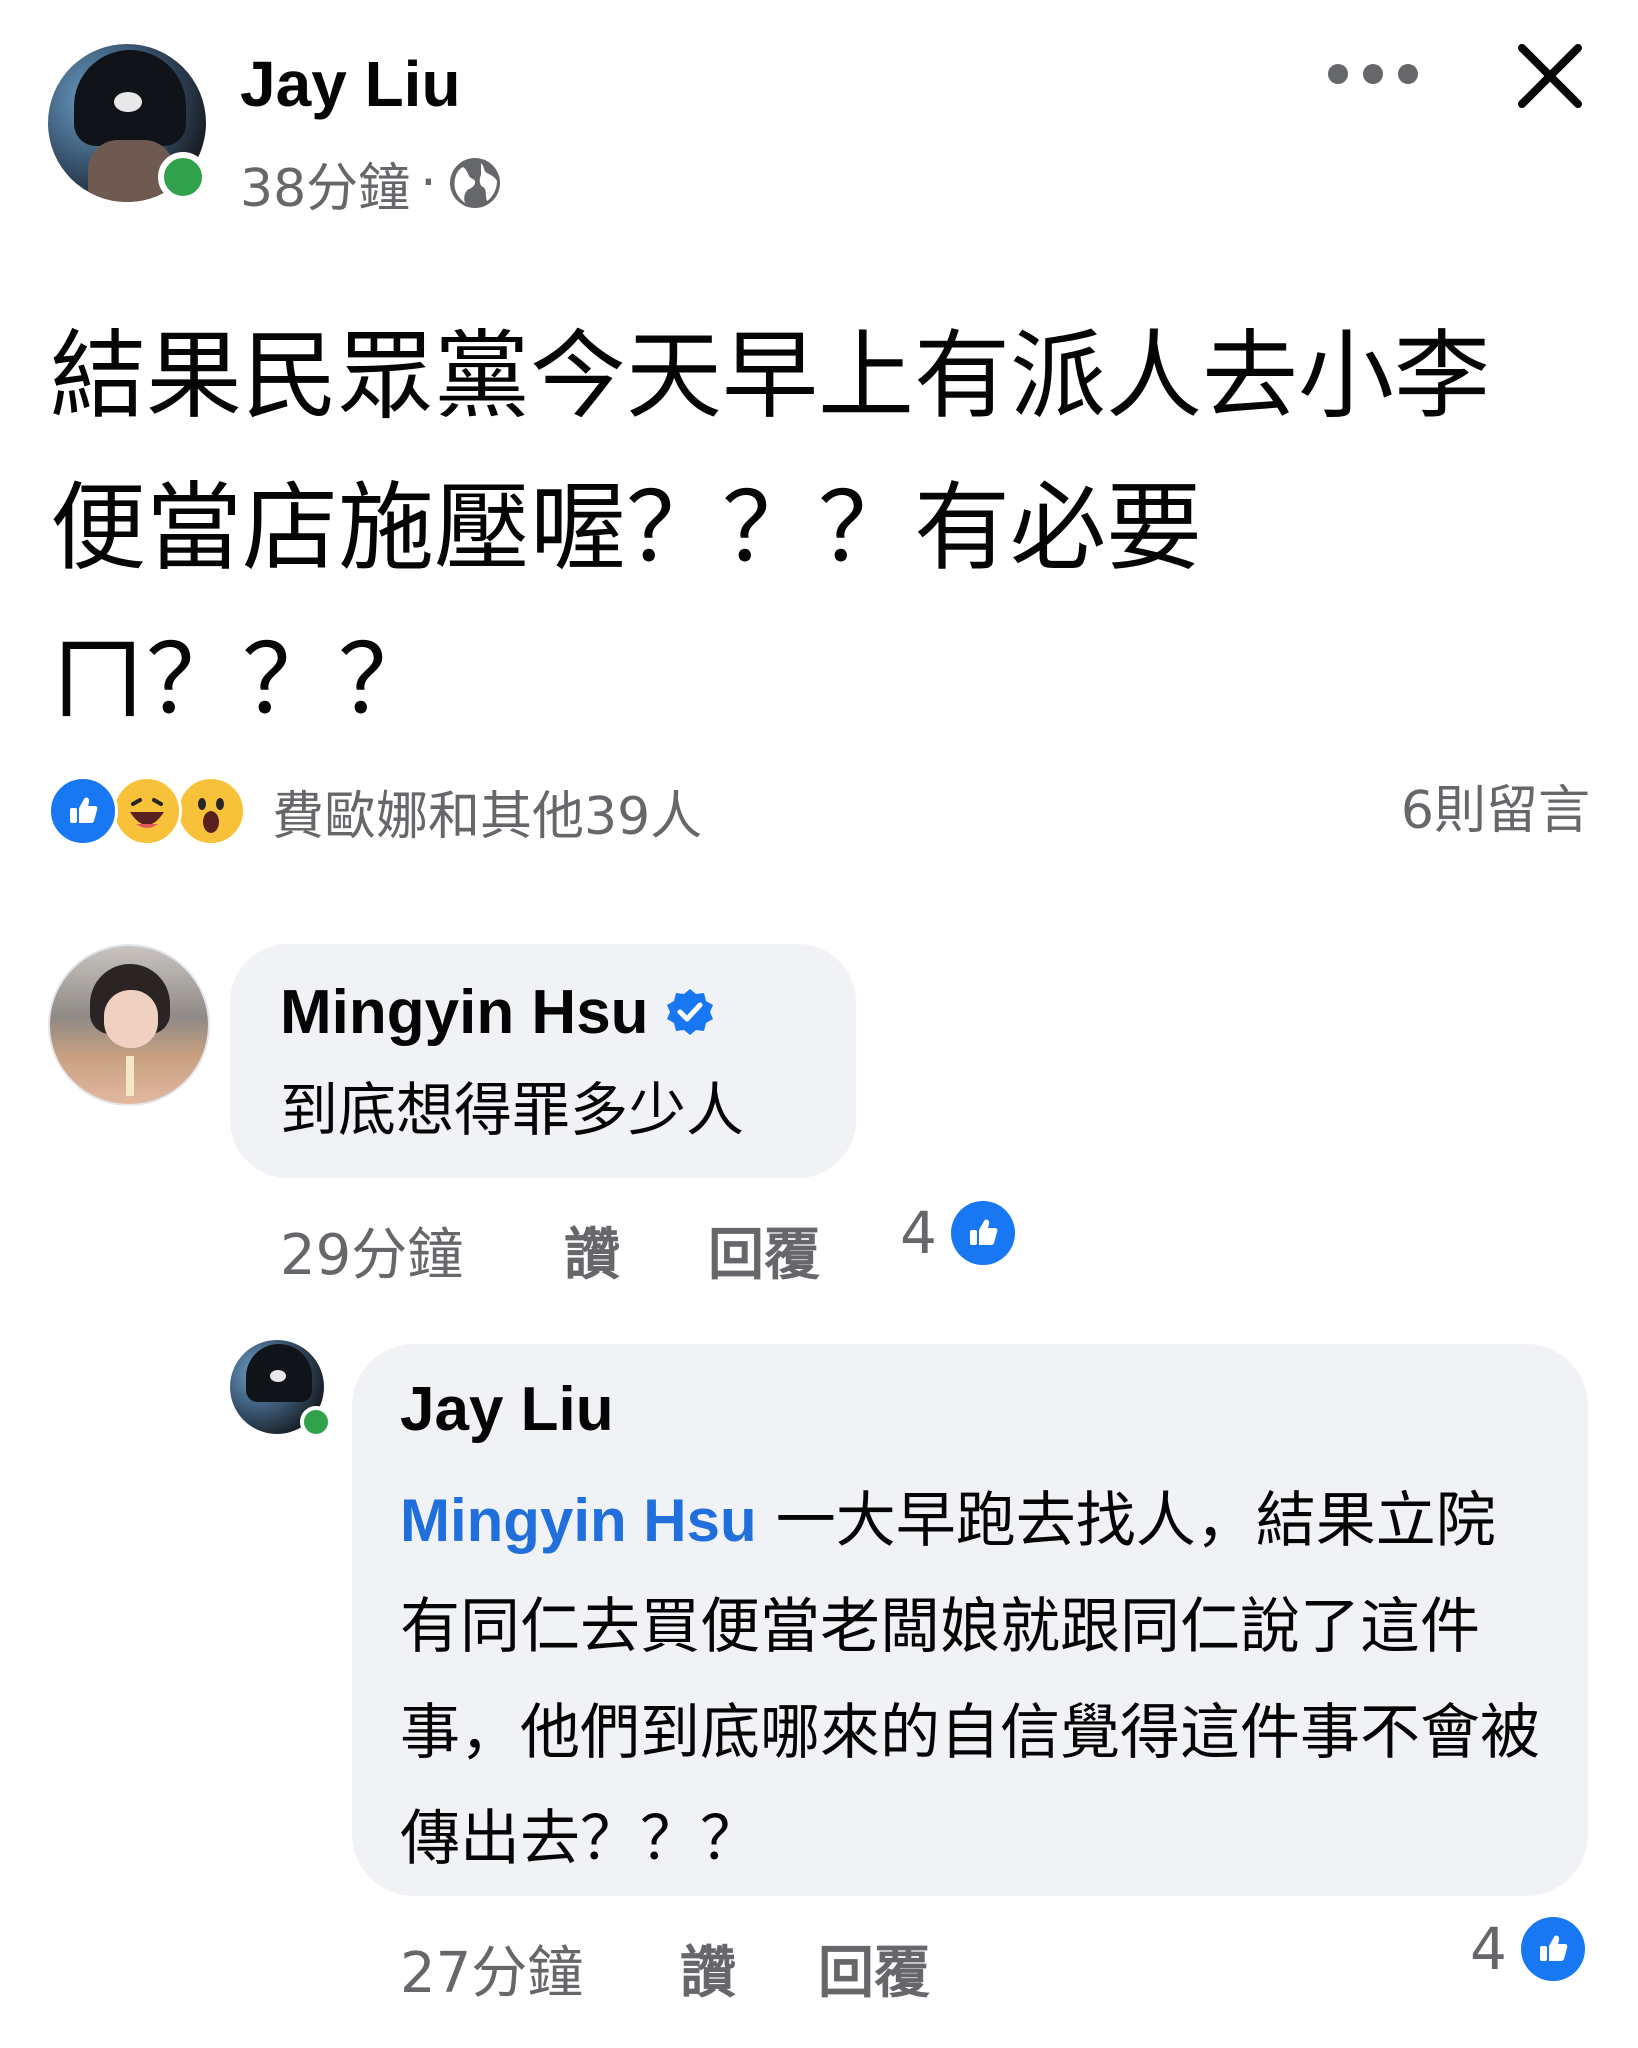  Describe the element at coordinates (422, 1250) in the screenshot. I see `comment-time: 29分鐘` at that location.